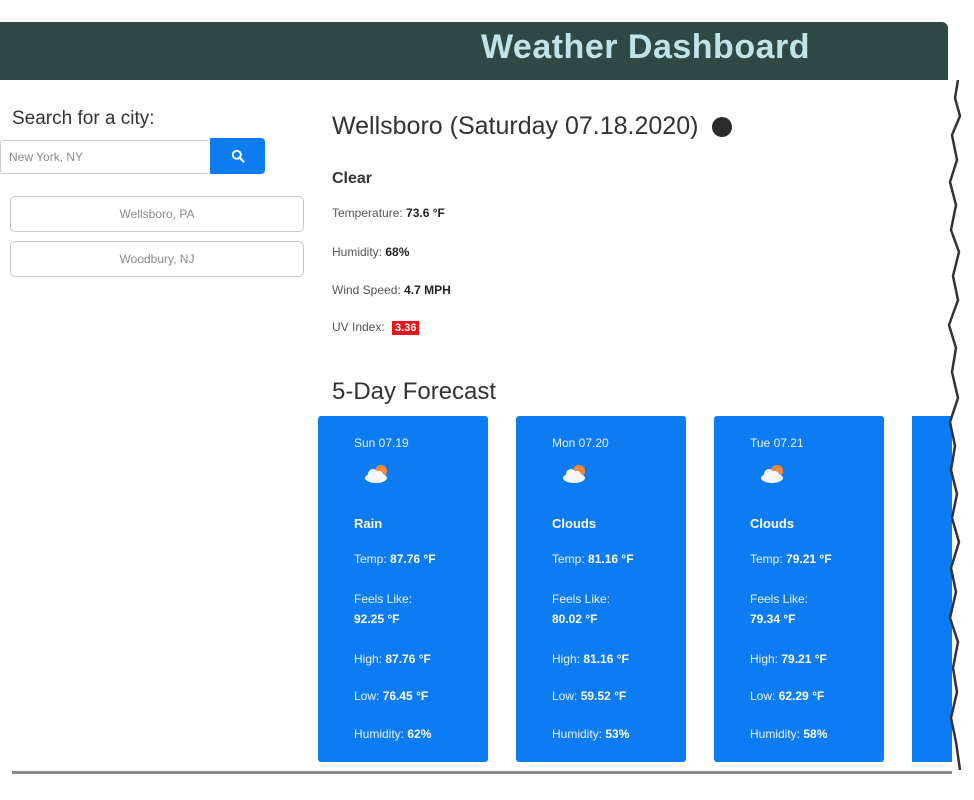  I want to click on forecast-humidity: Humidity: 62%, so click(392, 734).